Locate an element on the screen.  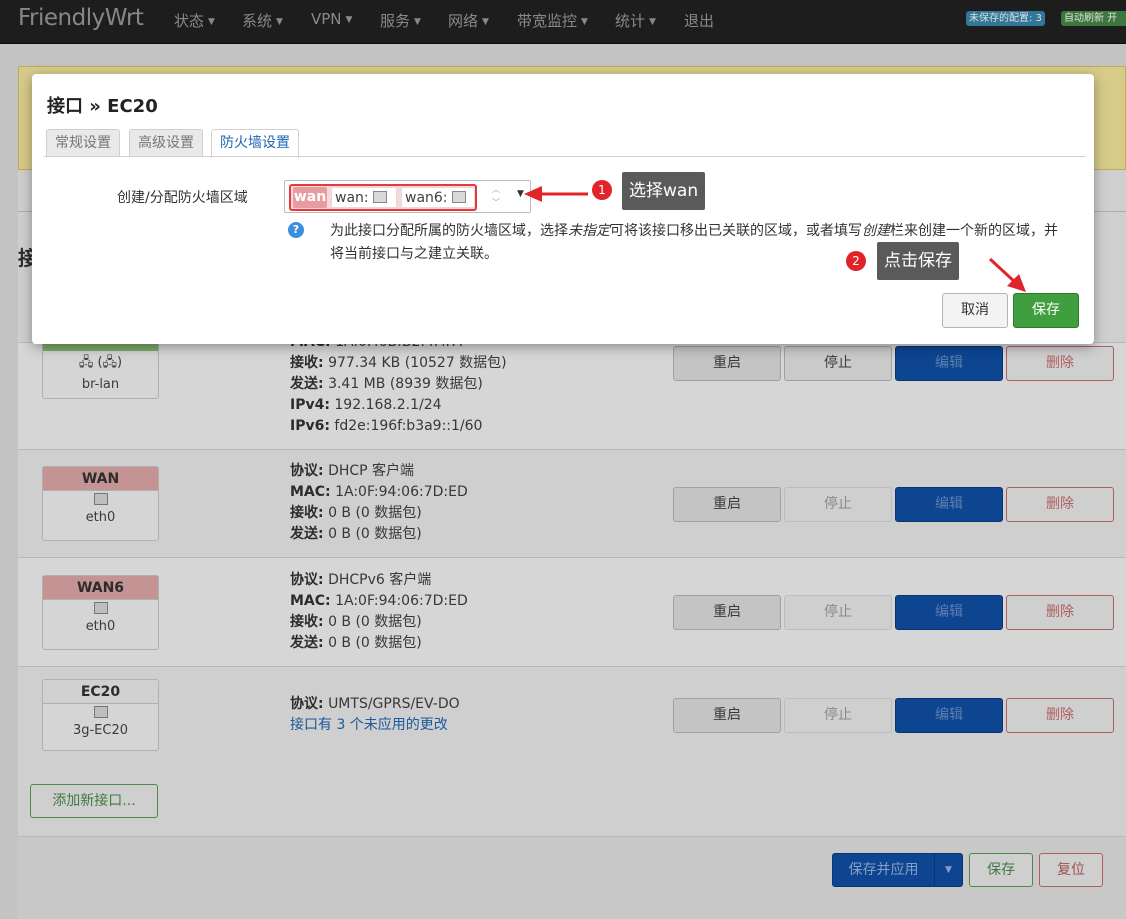
annotation-arrows is located at coordinates (775, 239).